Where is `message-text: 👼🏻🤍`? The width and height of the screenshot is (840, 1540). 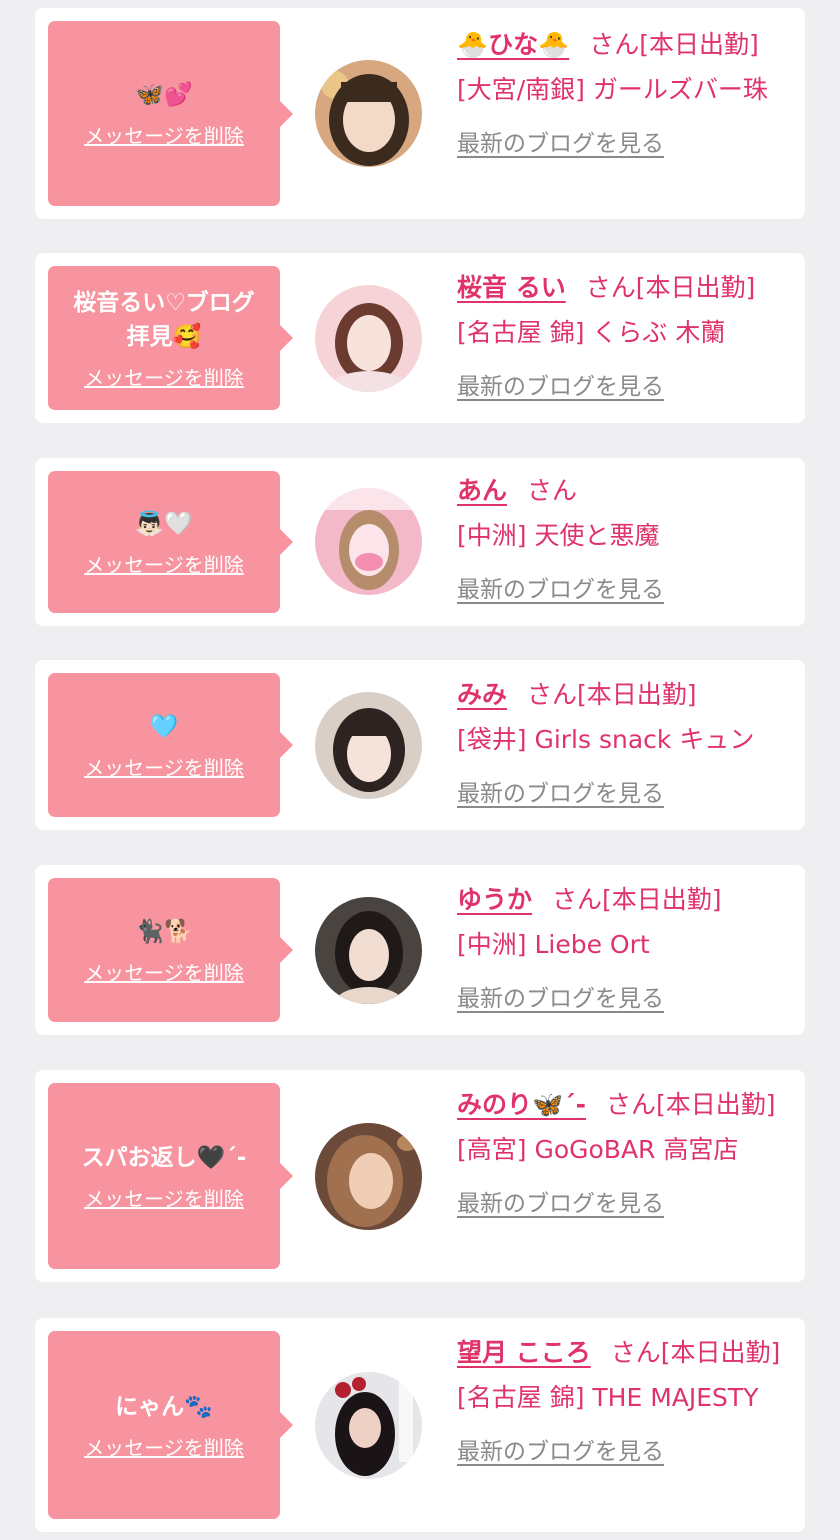
message-text: 👼🏻🤍 is located at coordinates (164, 523).